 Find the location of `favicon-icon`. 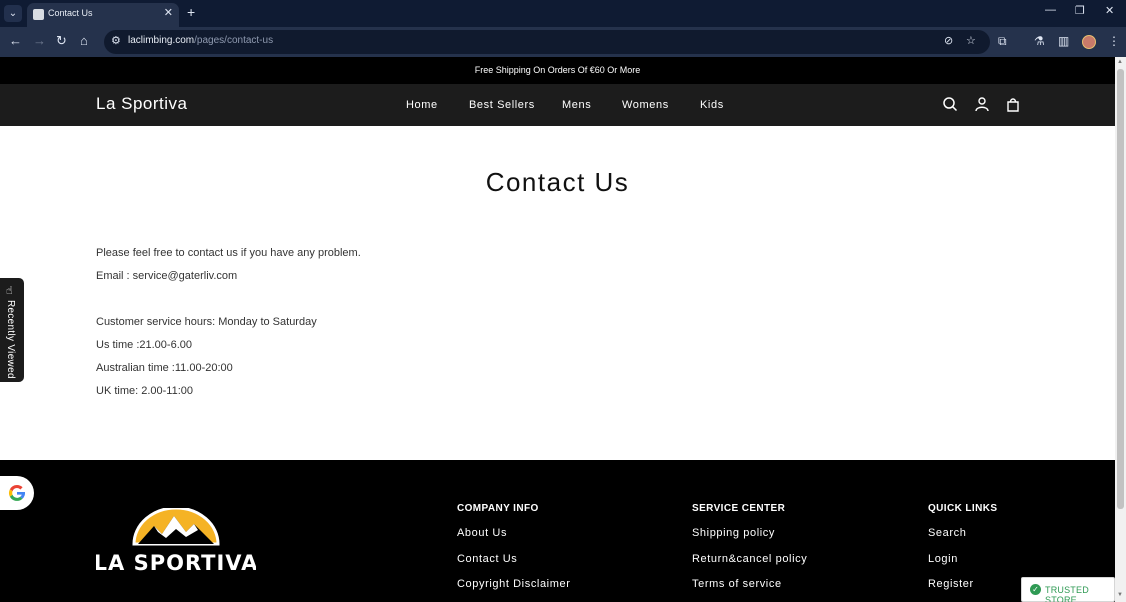

favicon-icon is located at coordinates (38, 14).